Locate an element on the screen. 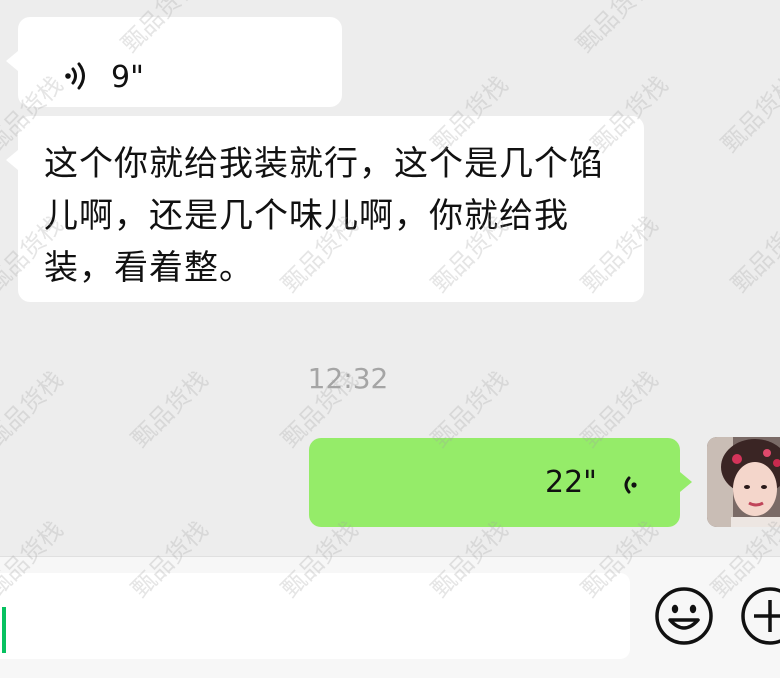  message-input is located at coordinates (315, 616).